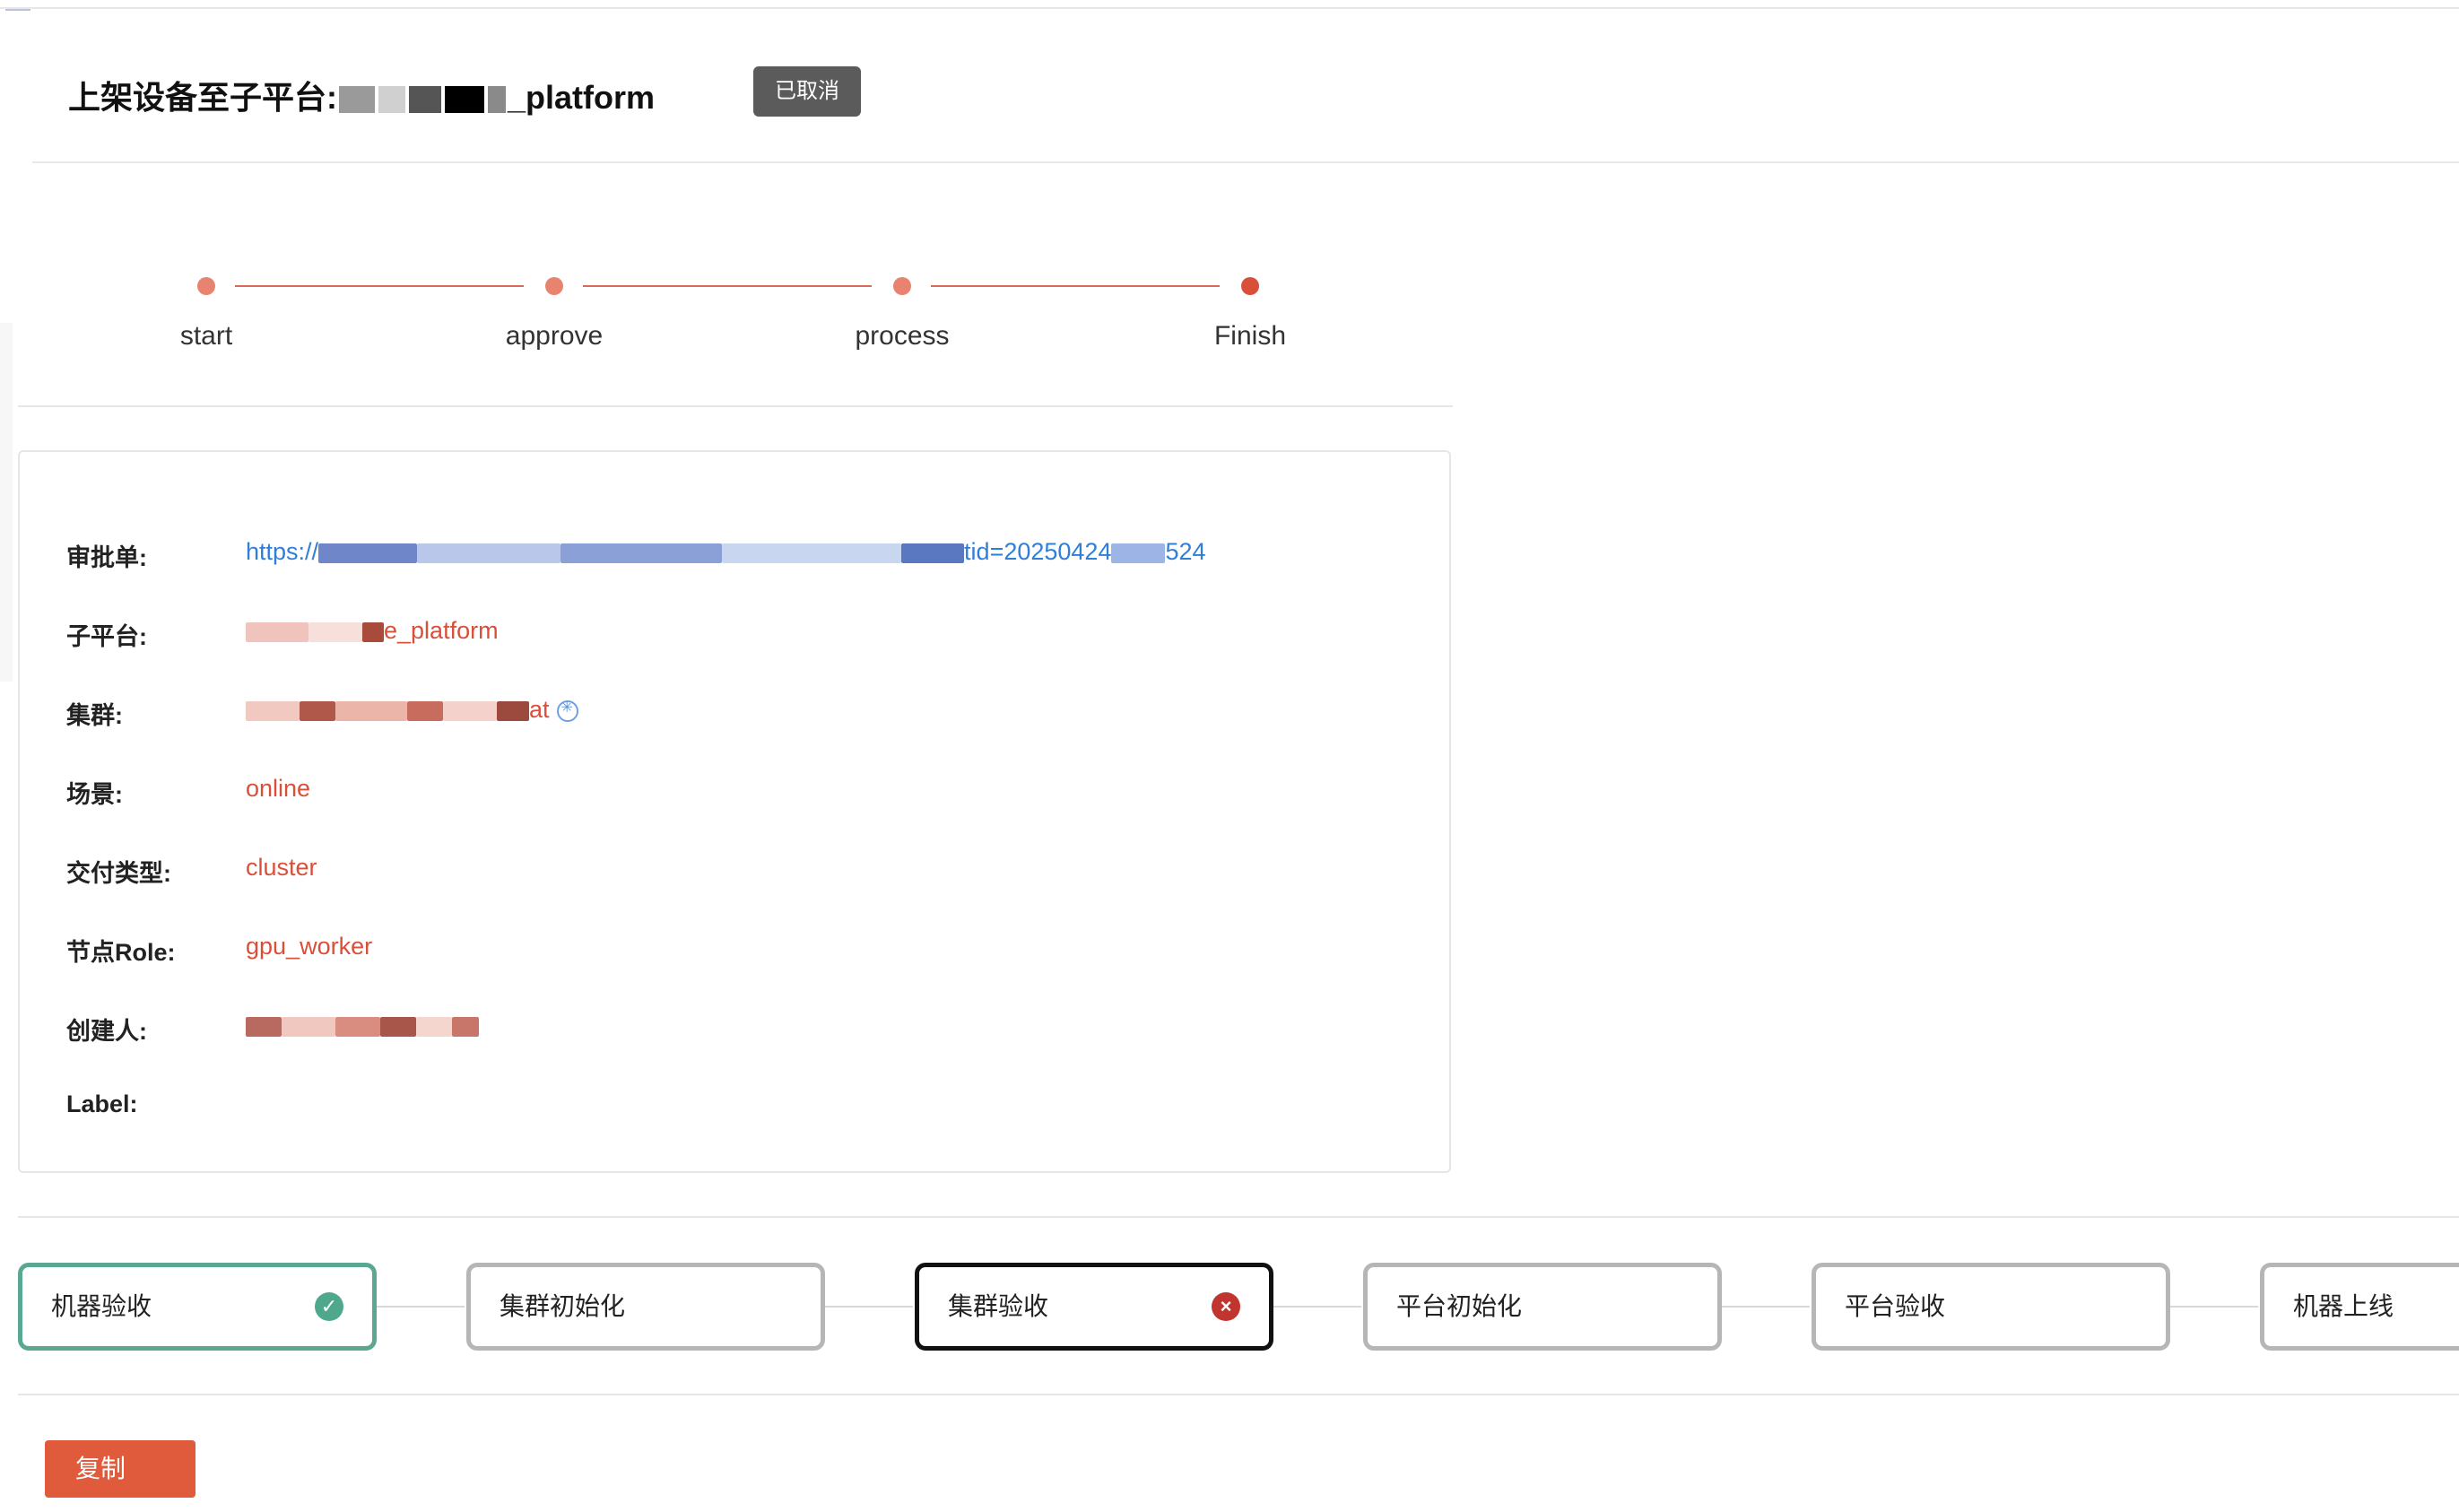  I want to click on info-row-delivery: 交付类型: cluster, so click(739, 873).